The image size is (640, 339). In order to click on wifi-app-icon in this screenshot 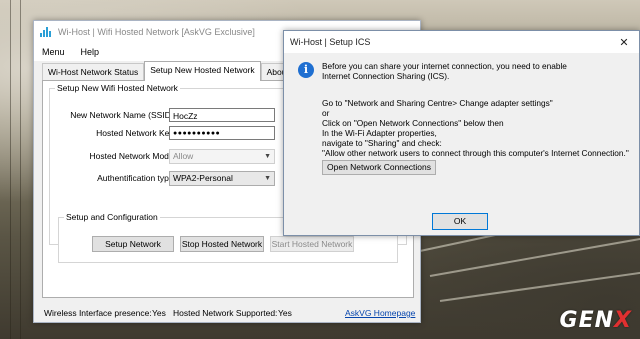, I will do `click(46, 32)`.